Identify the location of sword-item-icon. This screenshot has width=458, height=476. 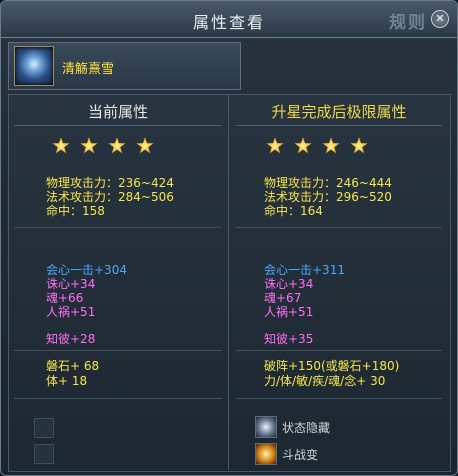
(34, 66).